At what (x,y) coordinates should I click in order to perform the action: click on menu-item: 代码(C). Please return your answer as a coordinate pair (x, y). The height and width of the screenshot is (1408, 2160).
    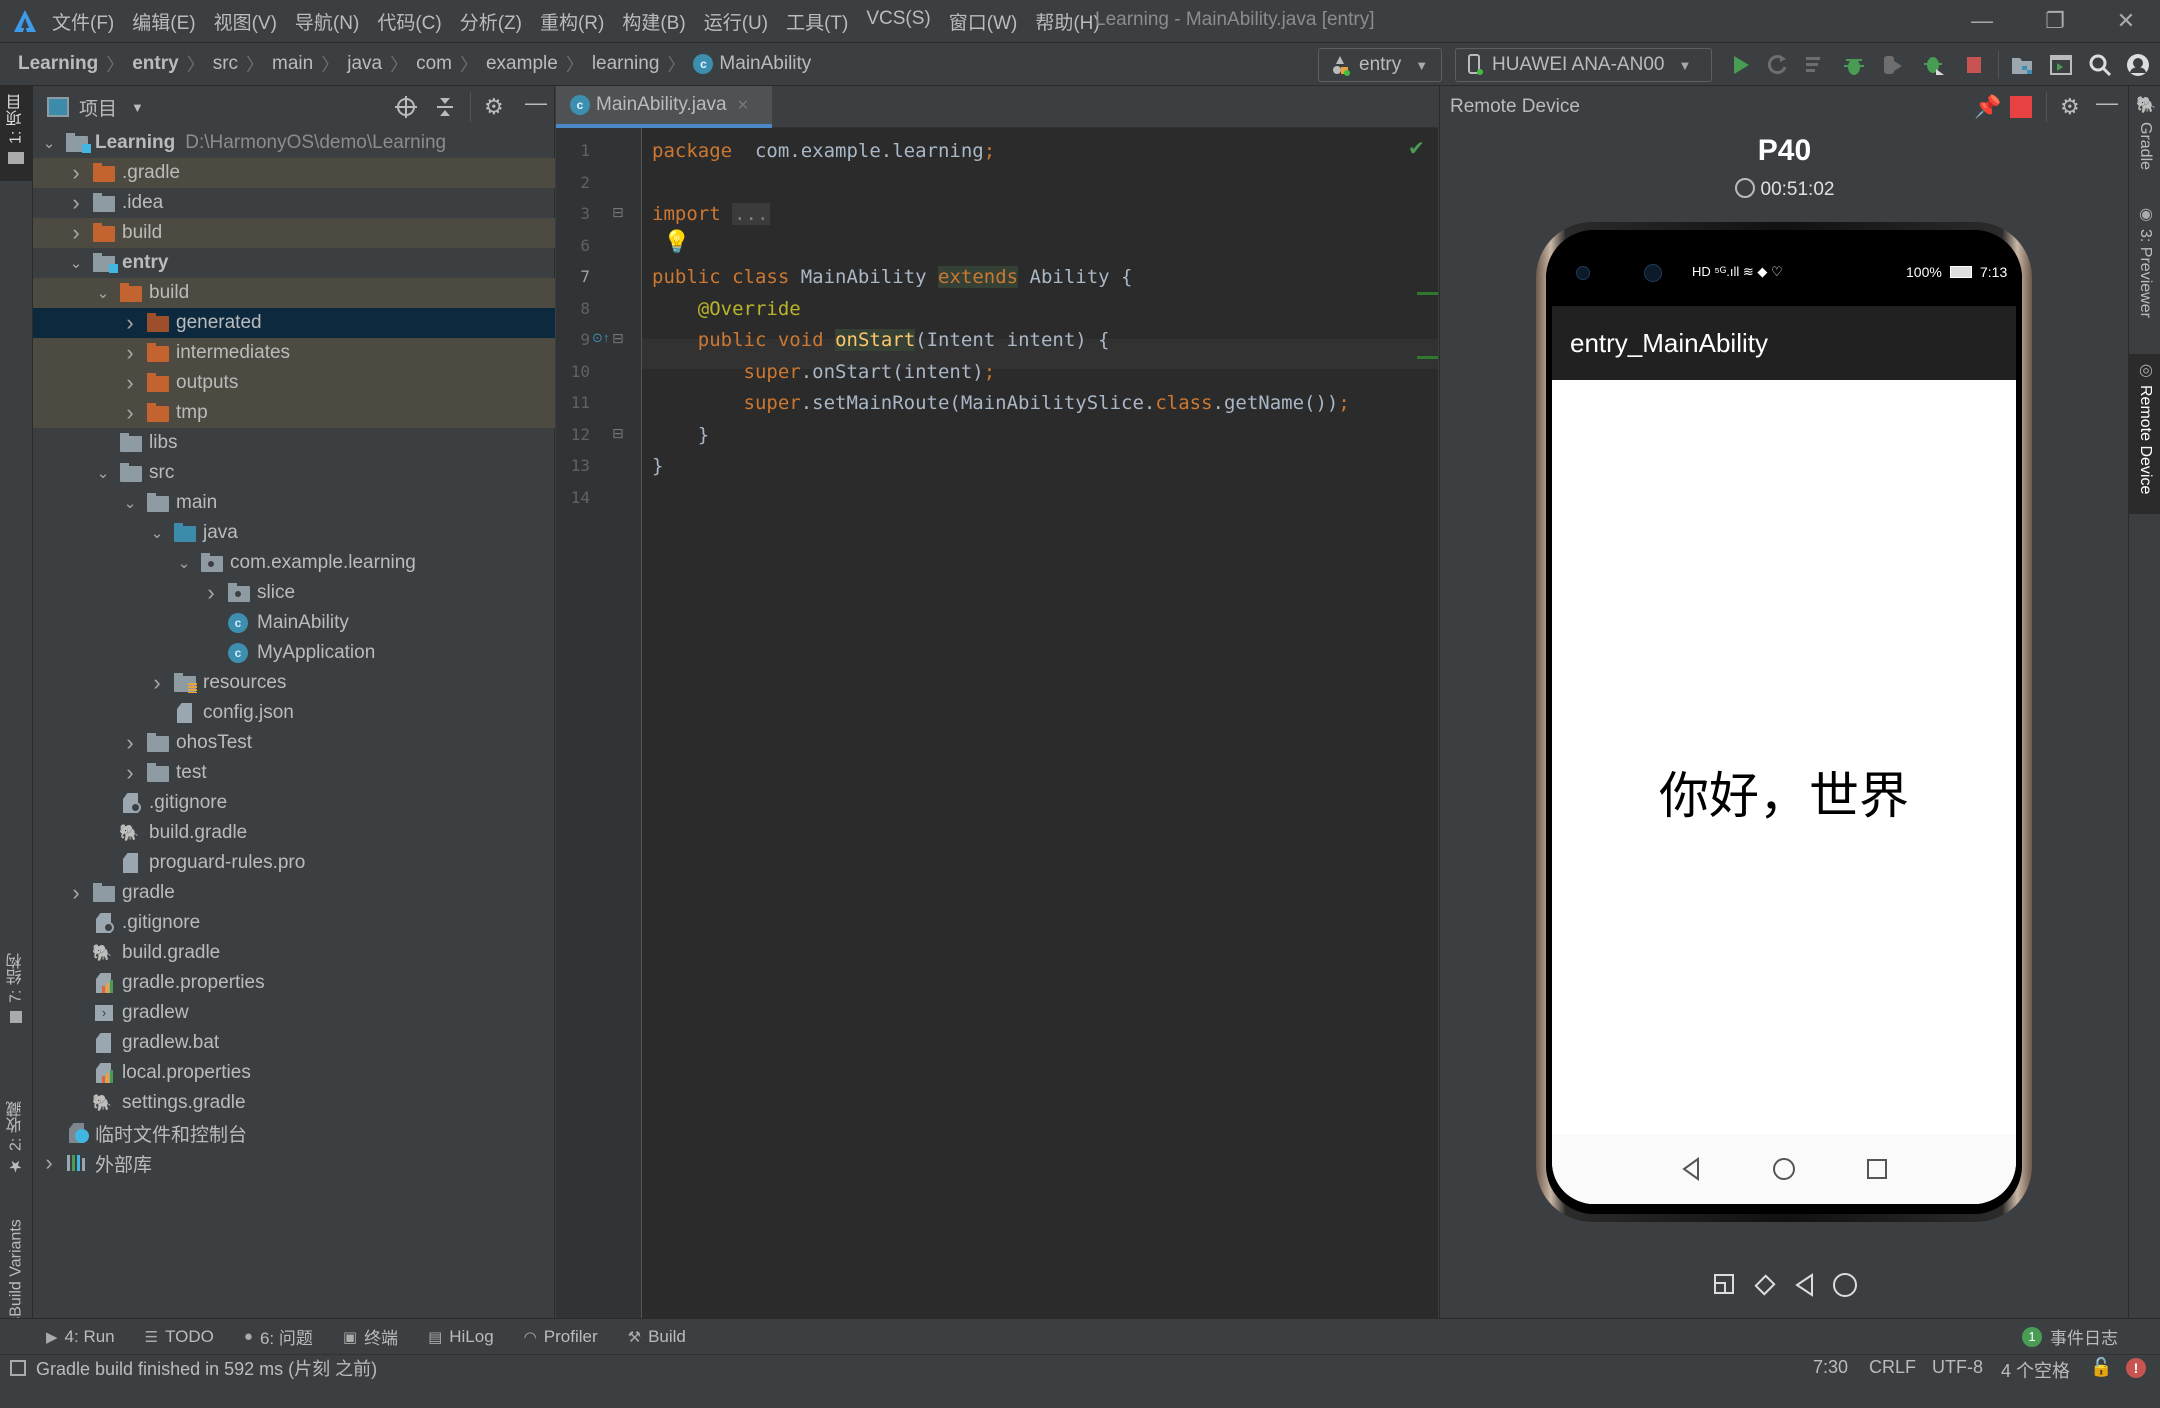
    Looking at the image, I should click on (409, 21).